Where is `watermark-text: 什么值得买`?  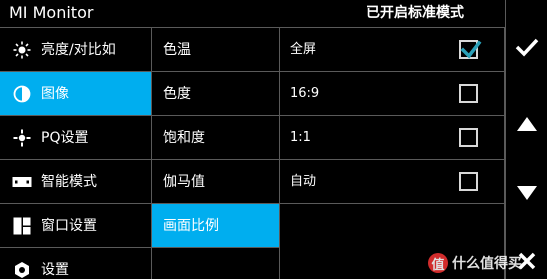 watermark-text: 什么值得买 is located at coordinates (487, 264).